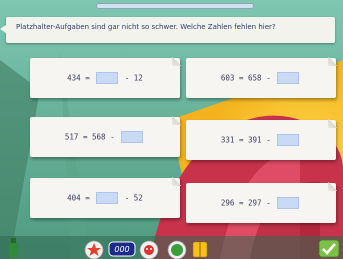 The height and width of the screenshot is (259, 343). I want to click on equation: 331 = 391 -, so click(261, 140).